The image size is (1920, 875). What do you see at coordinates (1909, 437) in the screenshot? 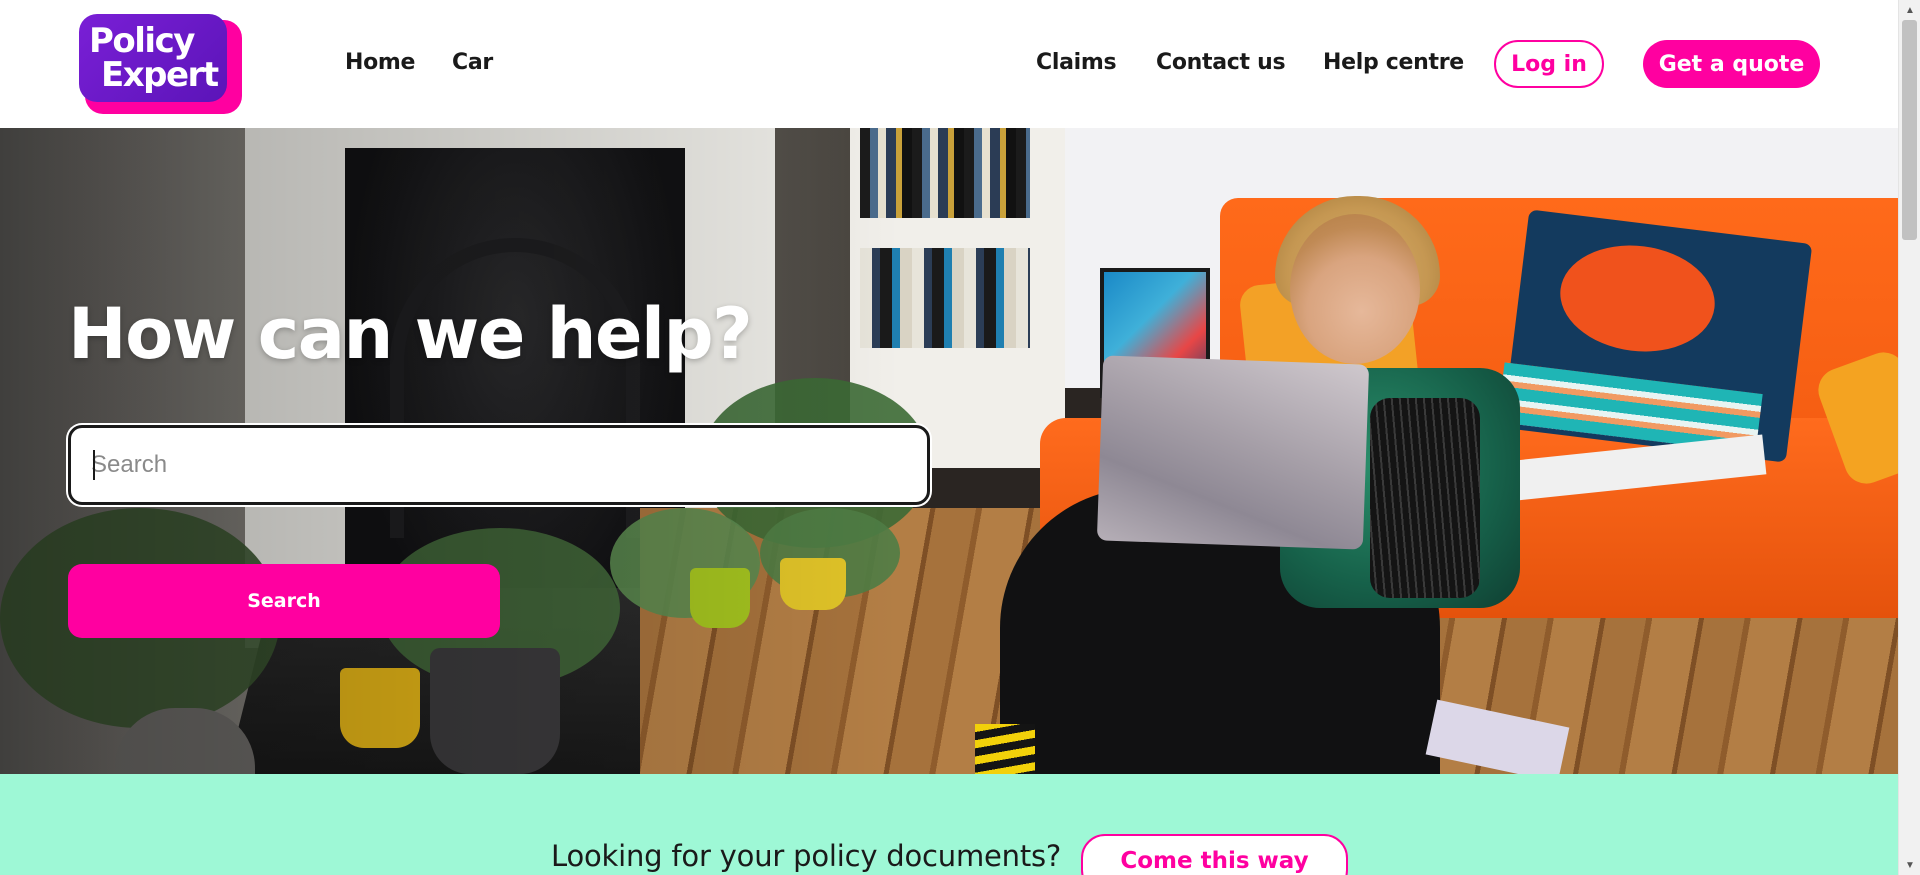
I see `page-scrollbar: ▲ ▼` at bounding box center [1909, 437].